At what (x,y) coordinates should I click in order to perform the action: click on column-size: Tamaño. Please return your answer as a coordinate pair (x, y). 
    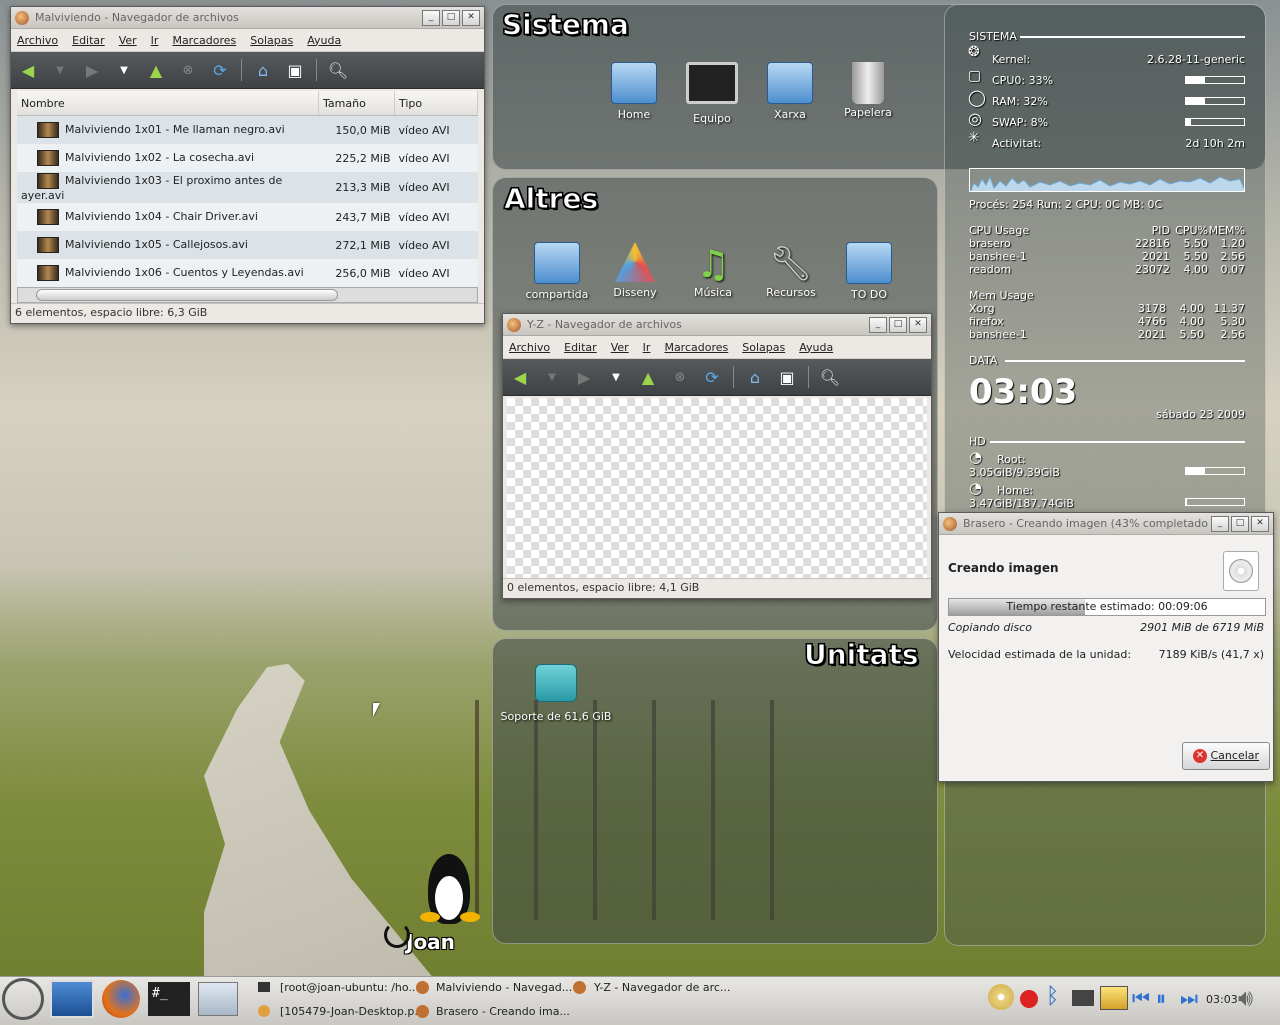
    Looking at the image, I should click on (356, 103).